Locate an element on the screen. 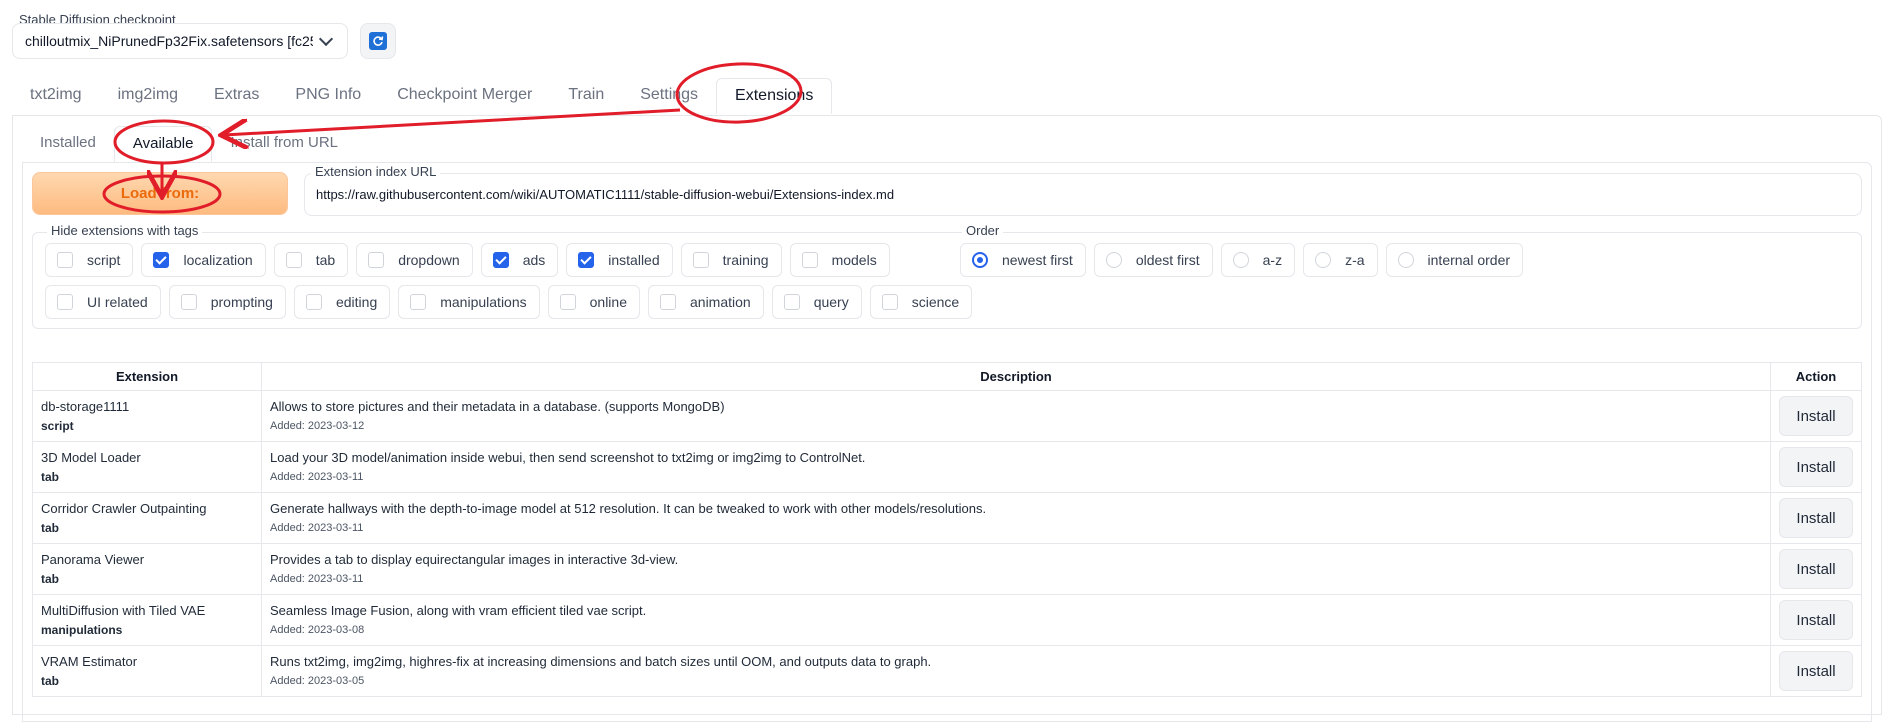 The height and width of the screenshot is (722, 1884). tag-checkbox-prompting: prompting is located at coordinates (227, 302).